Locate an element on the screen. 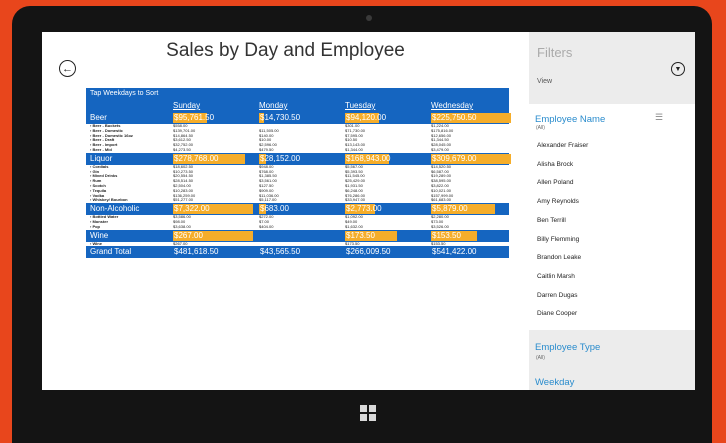 The width and height of the screenshot is (726, 443). employee-list-item: Alexander Fraiser is located at coordinates (562, 145).